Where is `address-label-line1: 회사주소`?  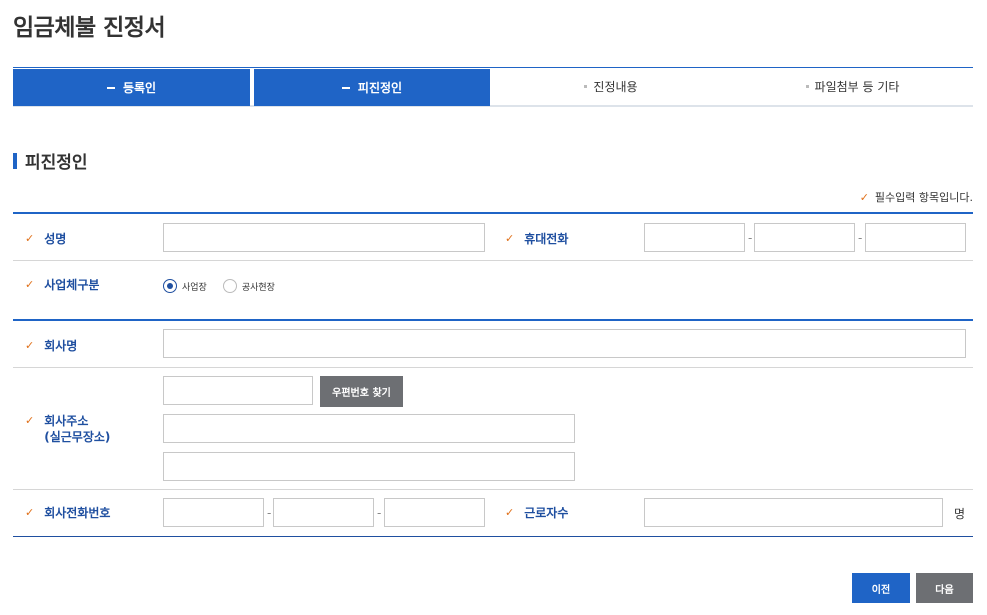 address-label-line1: 회사주소 is located at coordinates (66, 421).